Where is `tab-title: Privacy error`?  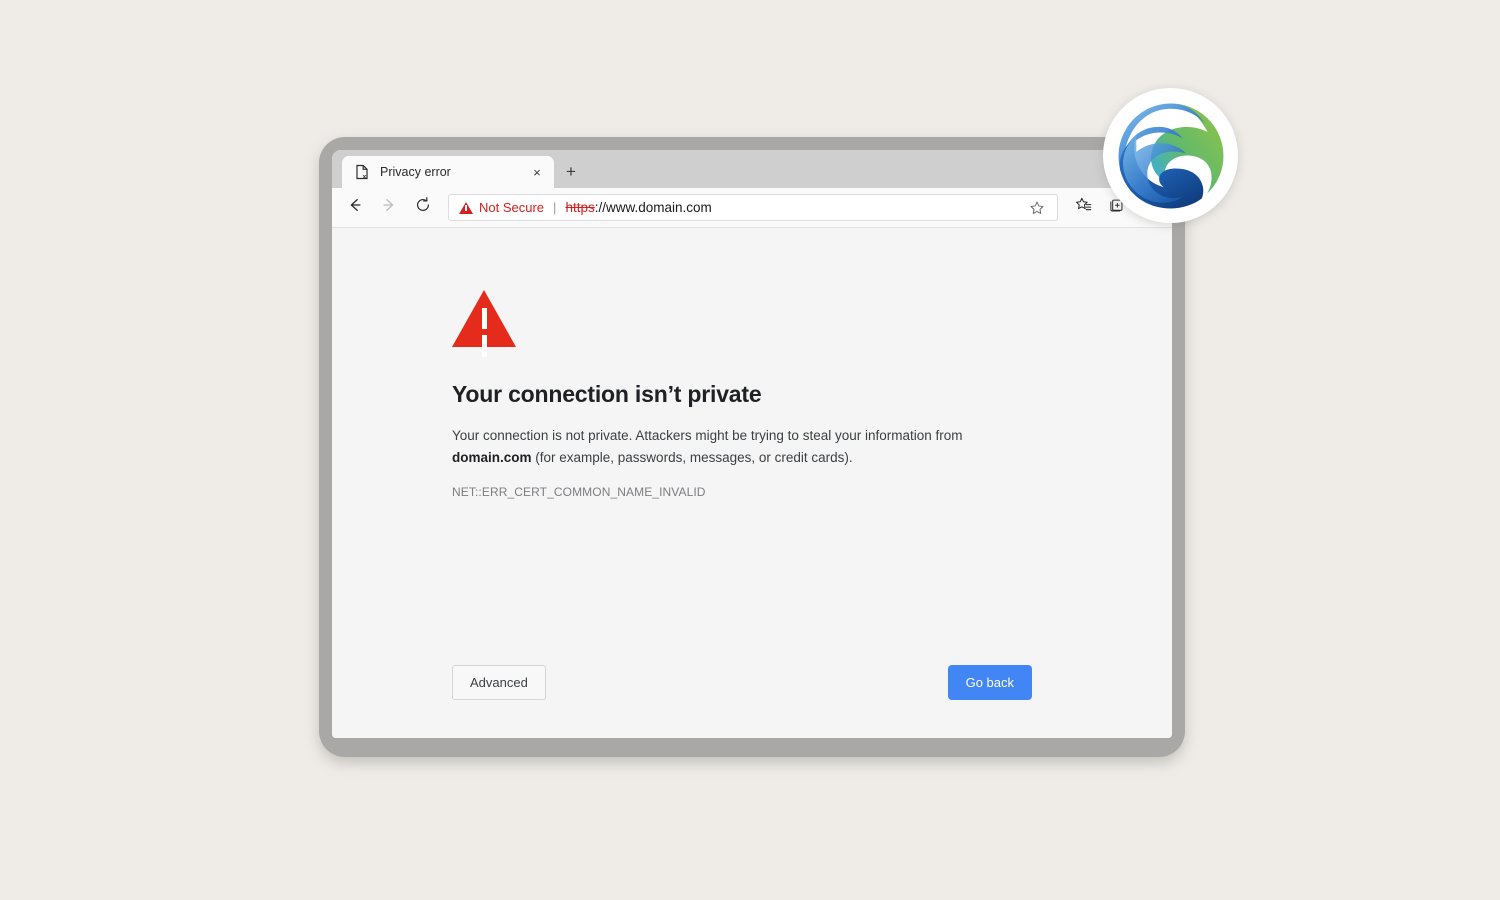
tab-title: Privacy error is located at coordinates (415, 172).